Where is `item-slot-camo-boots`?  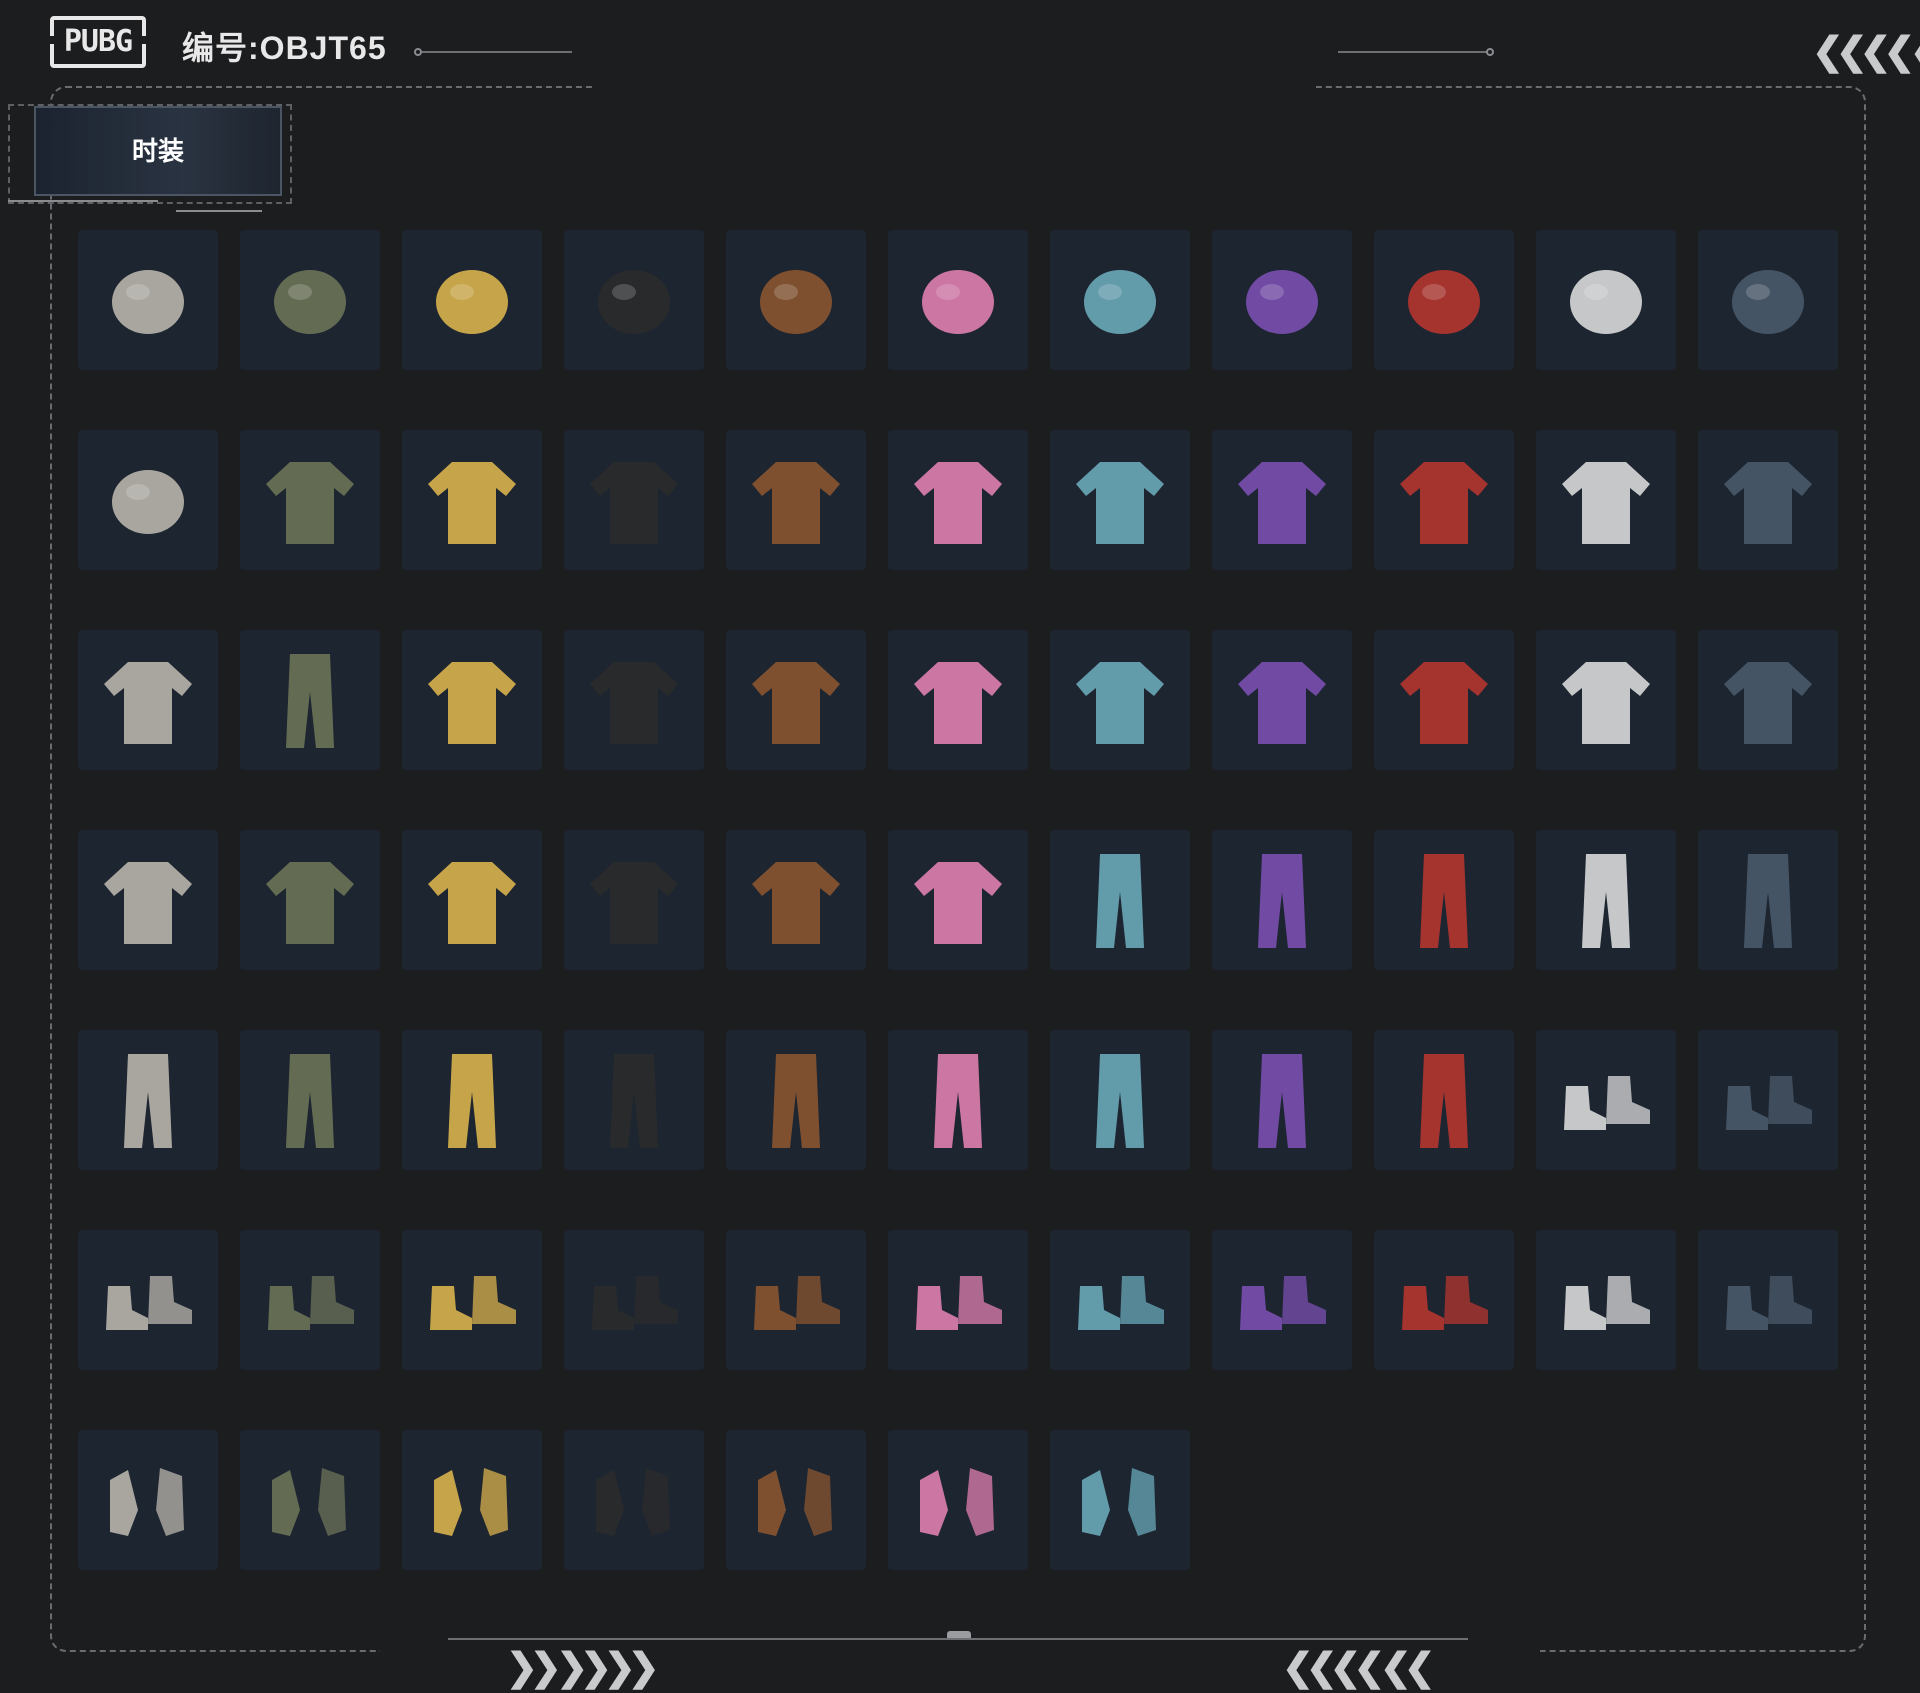
item-slot-camo-boots is located at coordinates (1768, 1300).